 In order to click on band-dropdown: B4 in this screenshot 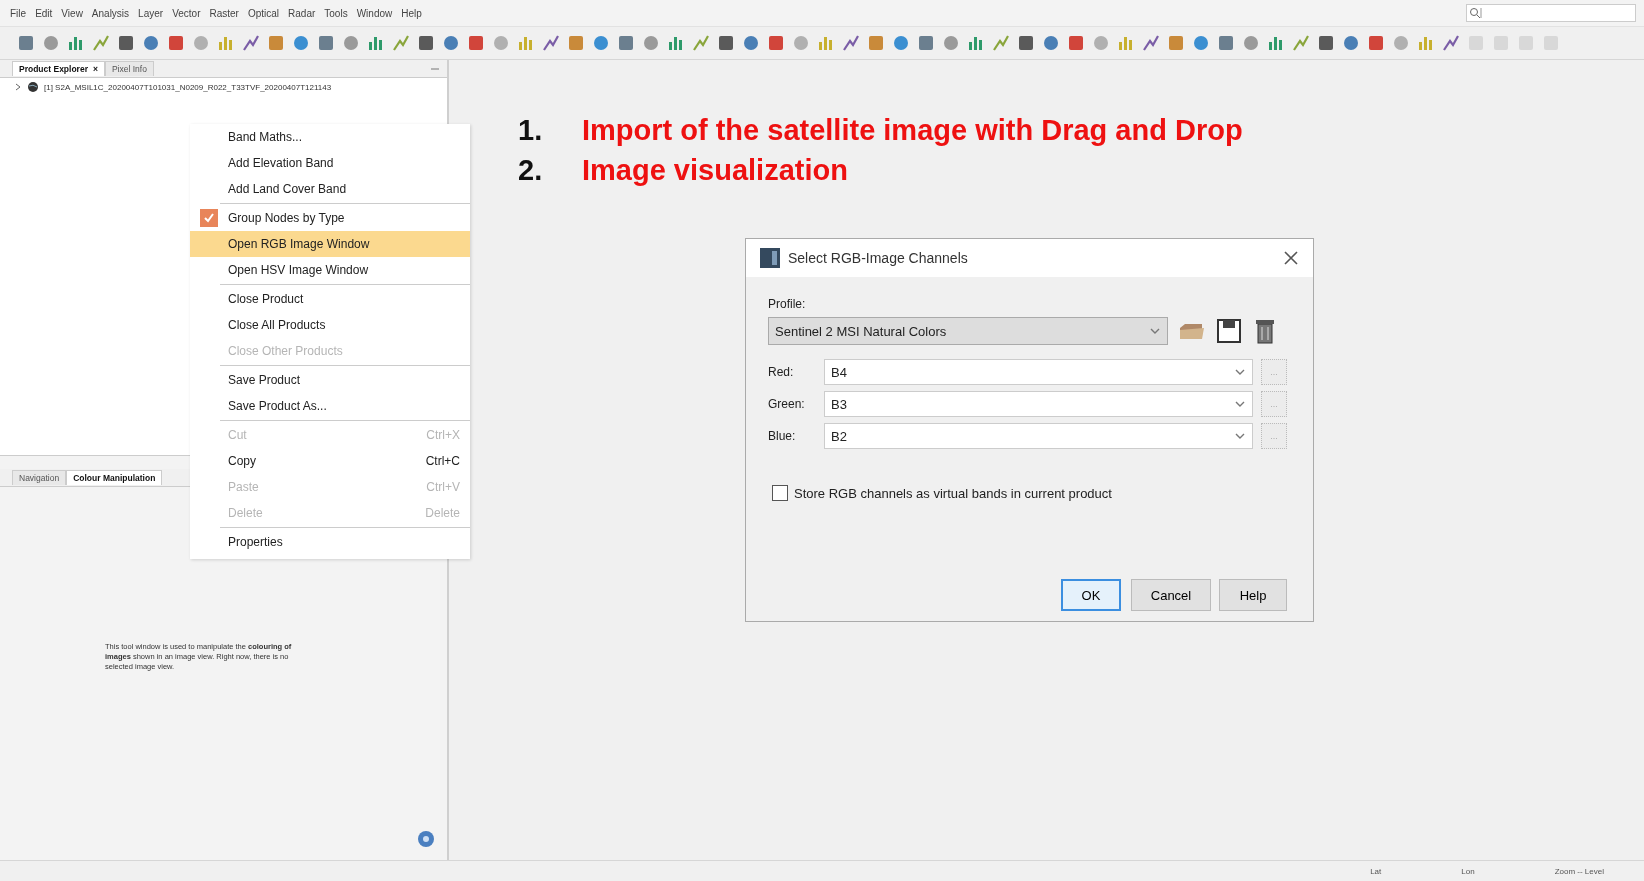, I will do `click(1038, 372)`.